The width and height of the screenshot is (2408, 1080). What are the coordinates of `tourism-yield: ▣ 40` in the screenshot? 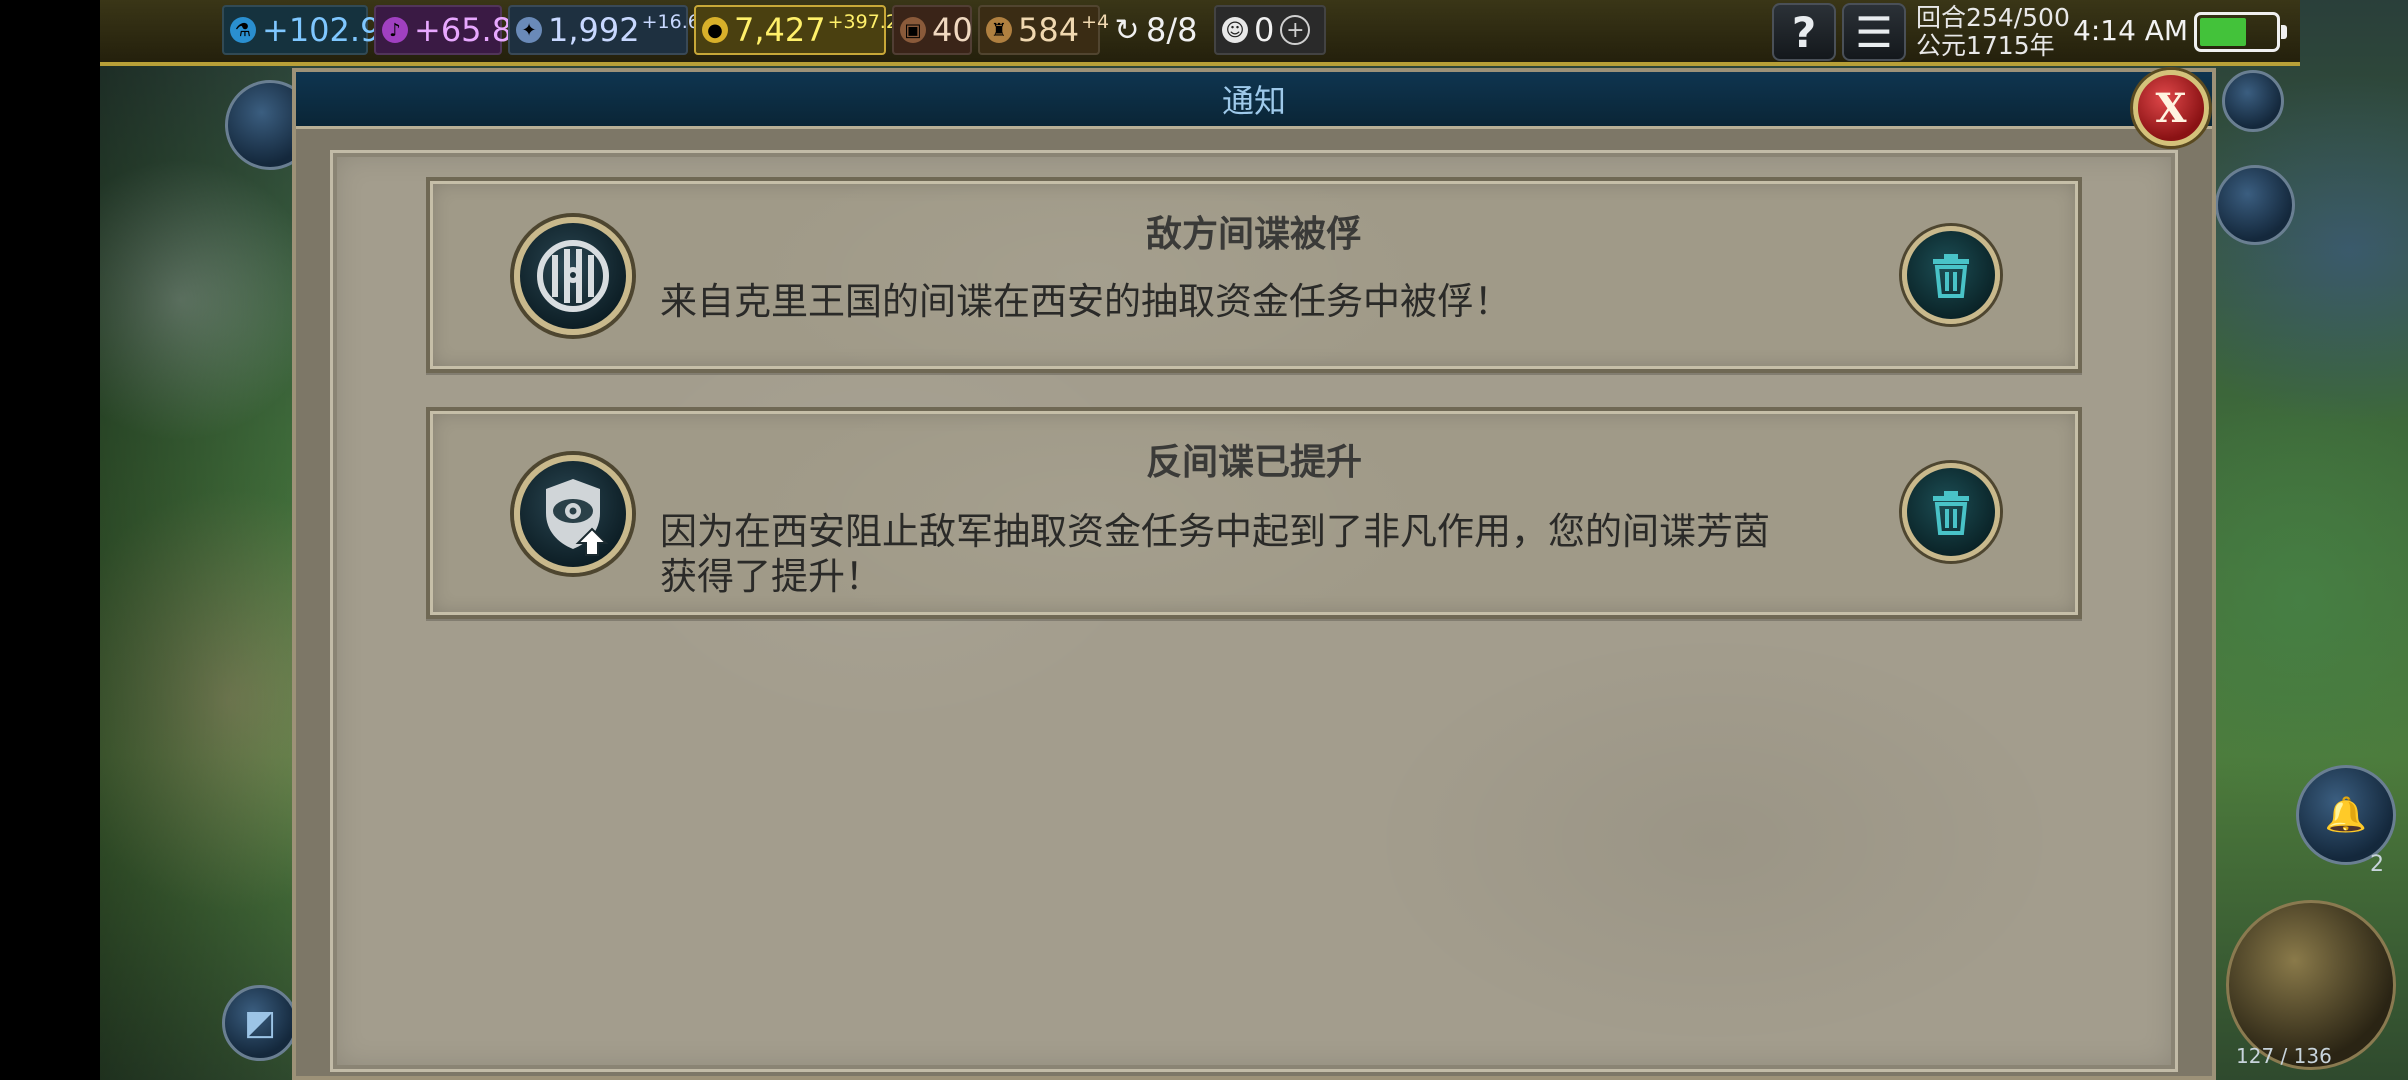 It's located at (932, 30).